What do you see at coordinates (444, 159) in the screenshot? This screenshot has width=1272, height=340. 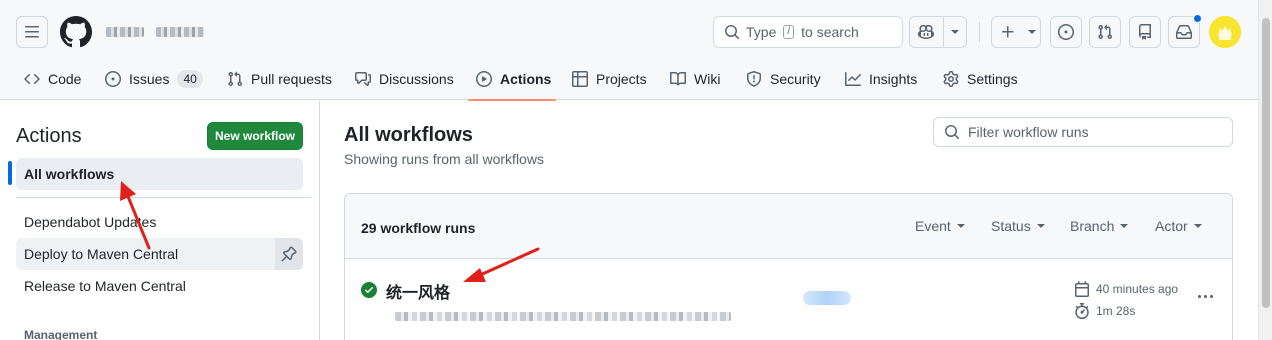 I see `page-subtitle: Showing runs from all workflows` at bounding box center [444, 159].